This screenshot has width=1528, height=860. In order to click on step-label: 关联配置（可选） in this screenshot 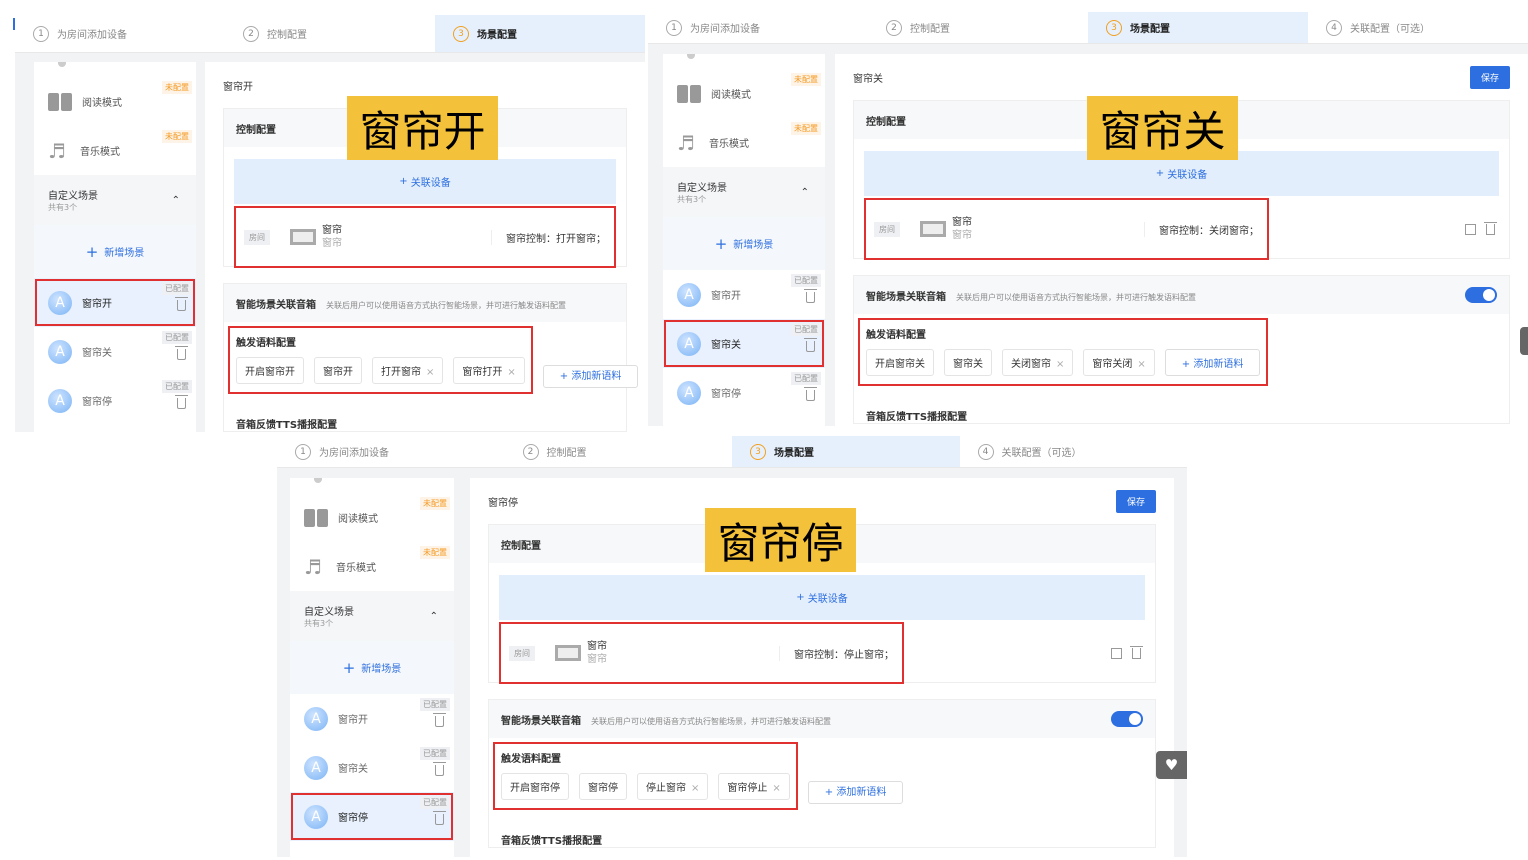, I will do `click(1041, 453)`.